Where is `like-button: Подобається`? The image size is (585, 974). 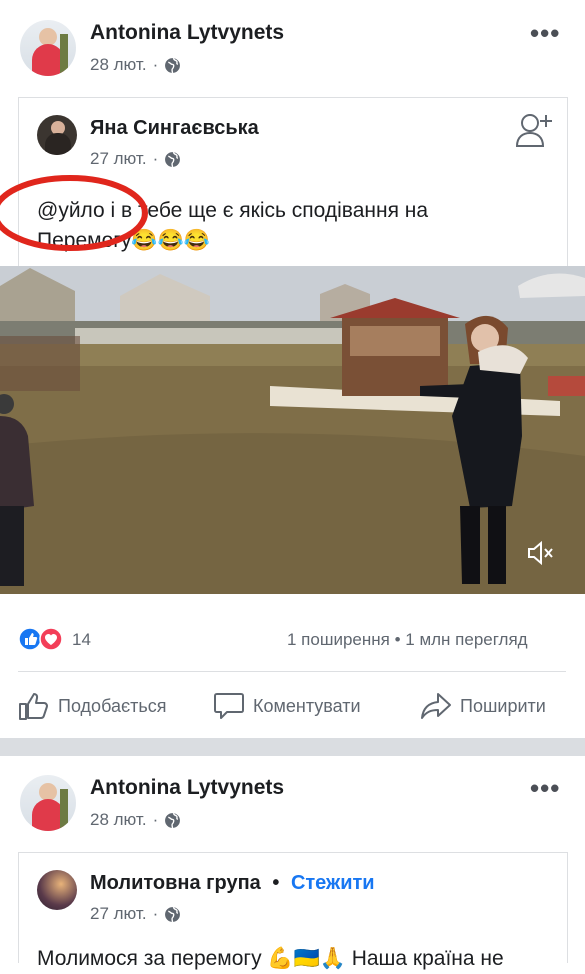 like-button: Подобається is located at coordinates (92, 706).